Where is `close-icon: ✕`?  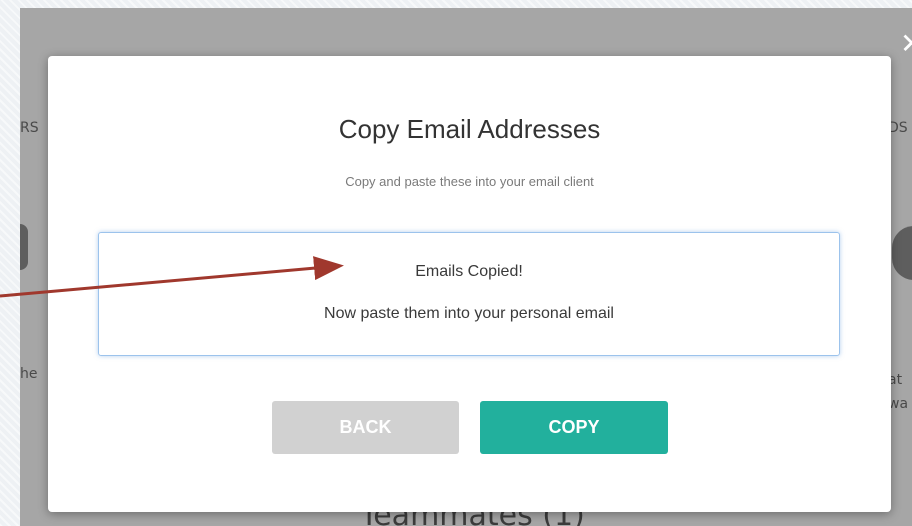
close-icon: ✕ is located at coordinates (906, 44).